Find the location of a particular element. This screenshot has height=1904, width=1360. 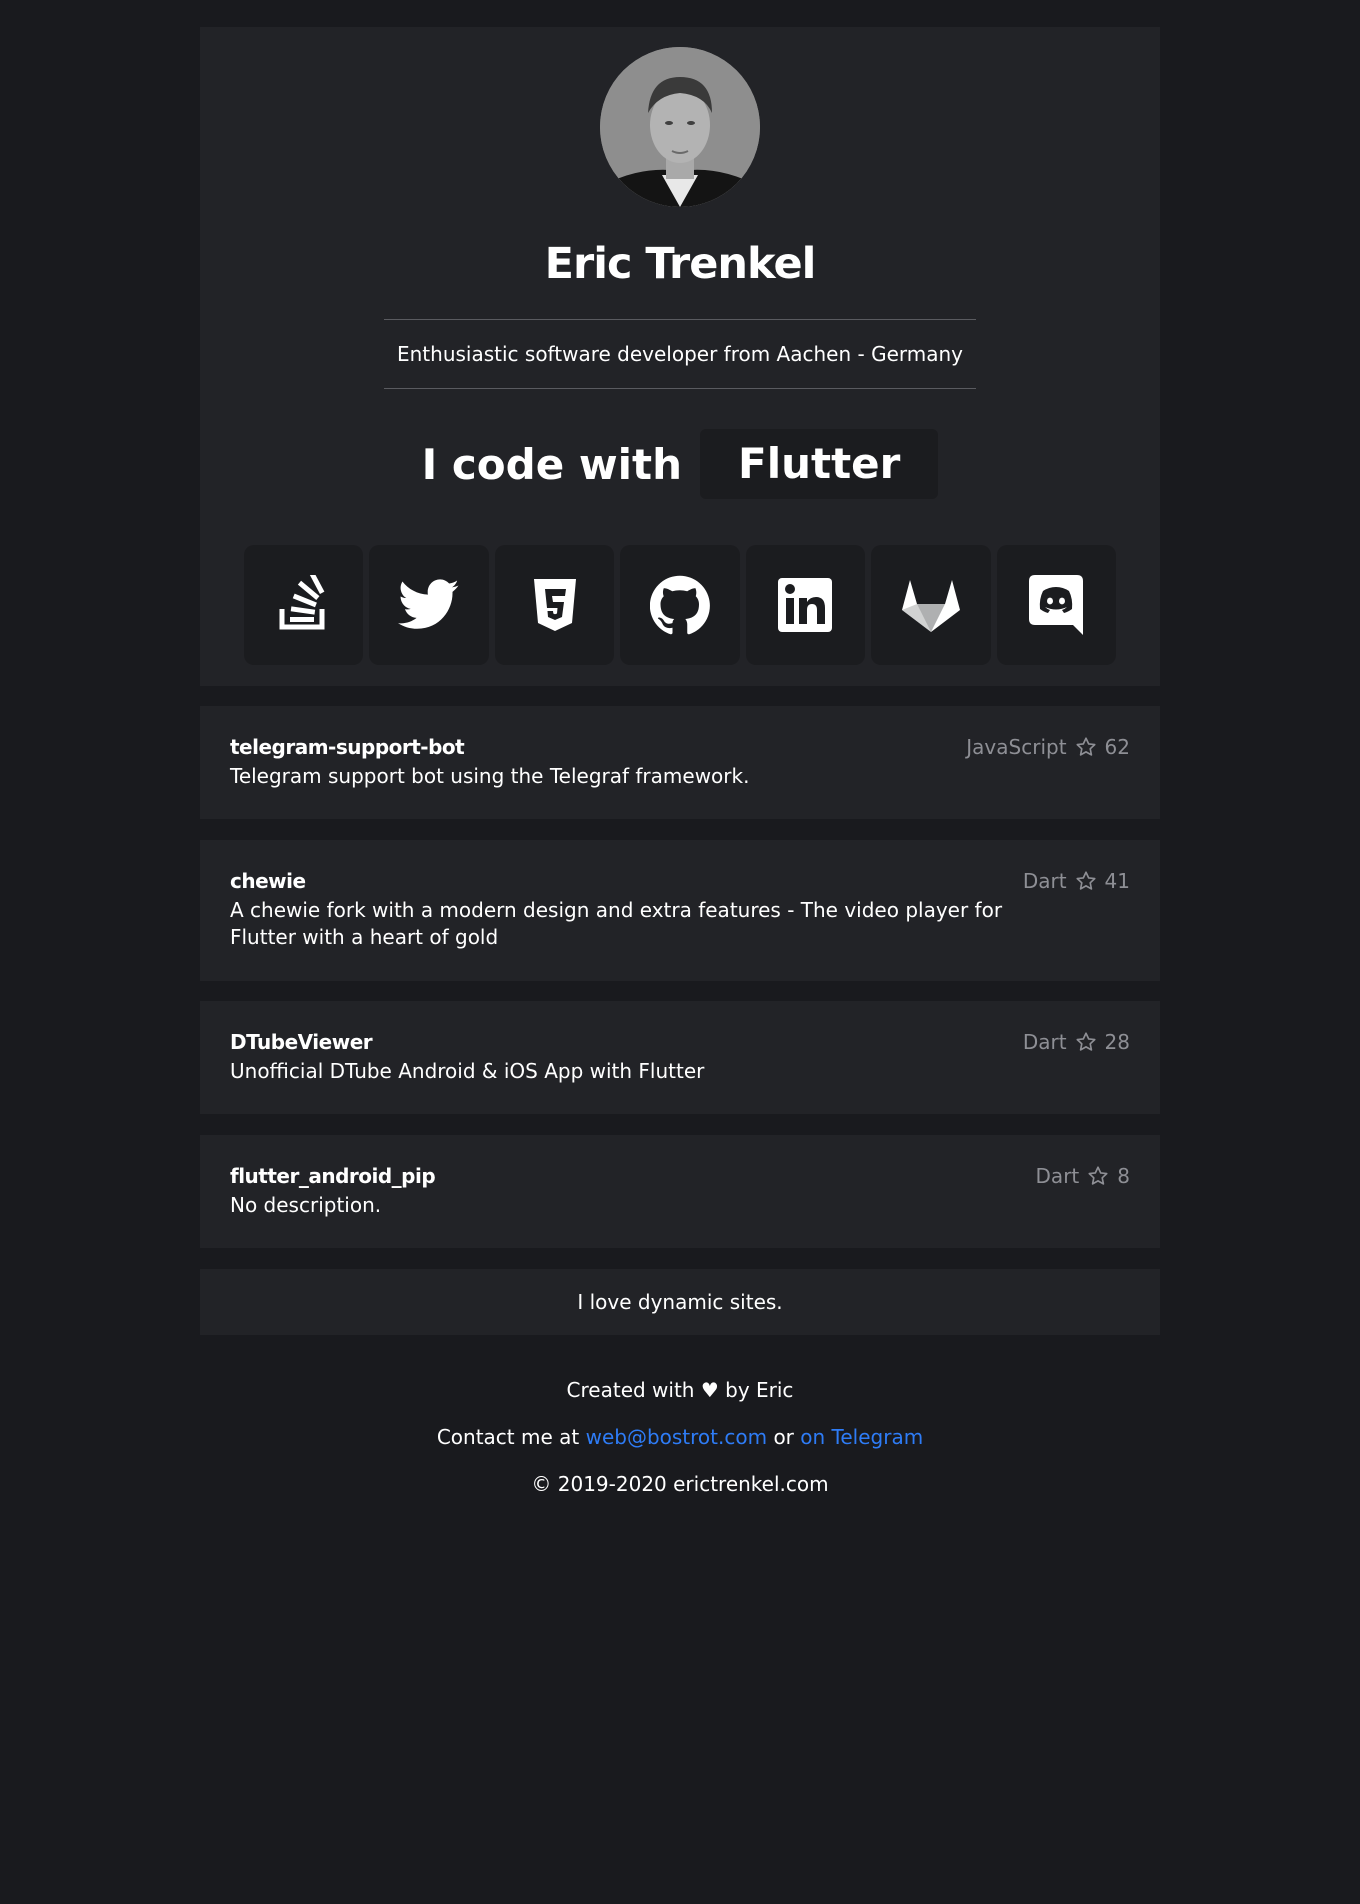

language-badge: Flutter is located at coordinates (819, 464).